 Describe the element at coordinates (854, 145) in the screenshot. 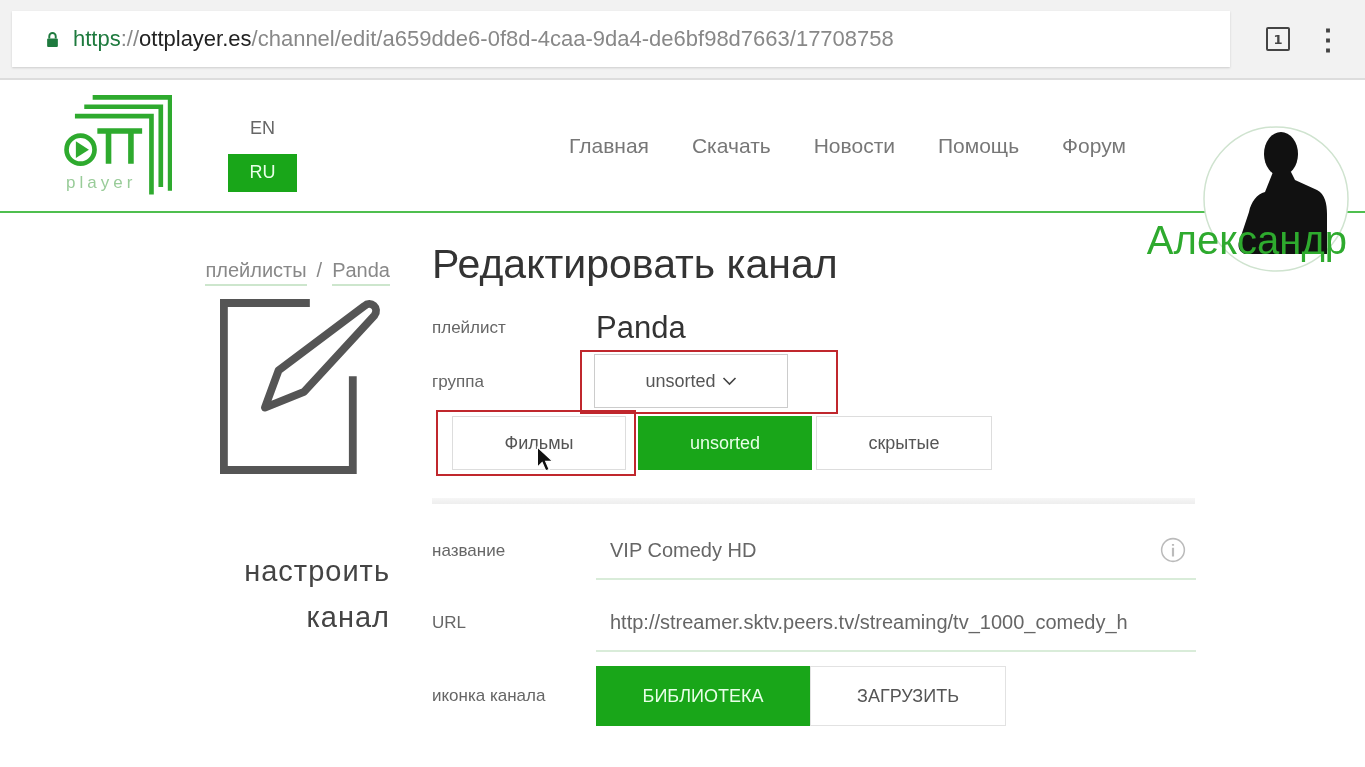

I see `nav-link: Новости` at that location.